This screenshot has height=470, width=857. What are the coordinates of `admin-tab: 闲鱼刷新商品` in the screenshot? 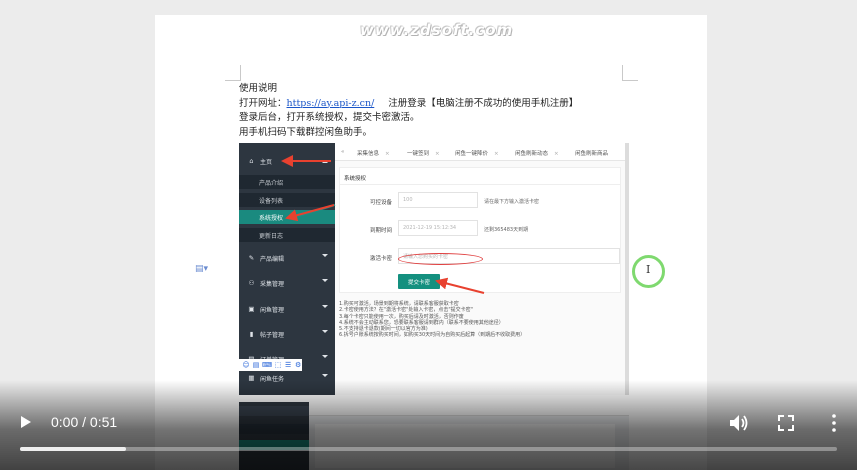 It's located at (591, 153).